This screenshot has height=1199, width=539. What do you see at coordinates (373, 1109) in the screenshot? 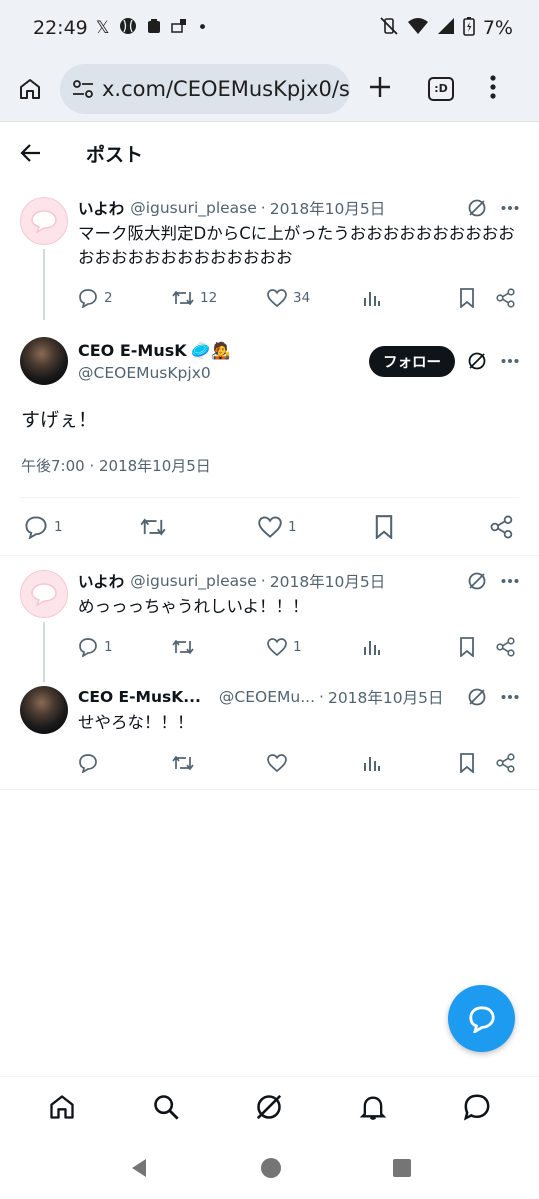
I see `nav-notifications` at bounding box center [373, 1109].